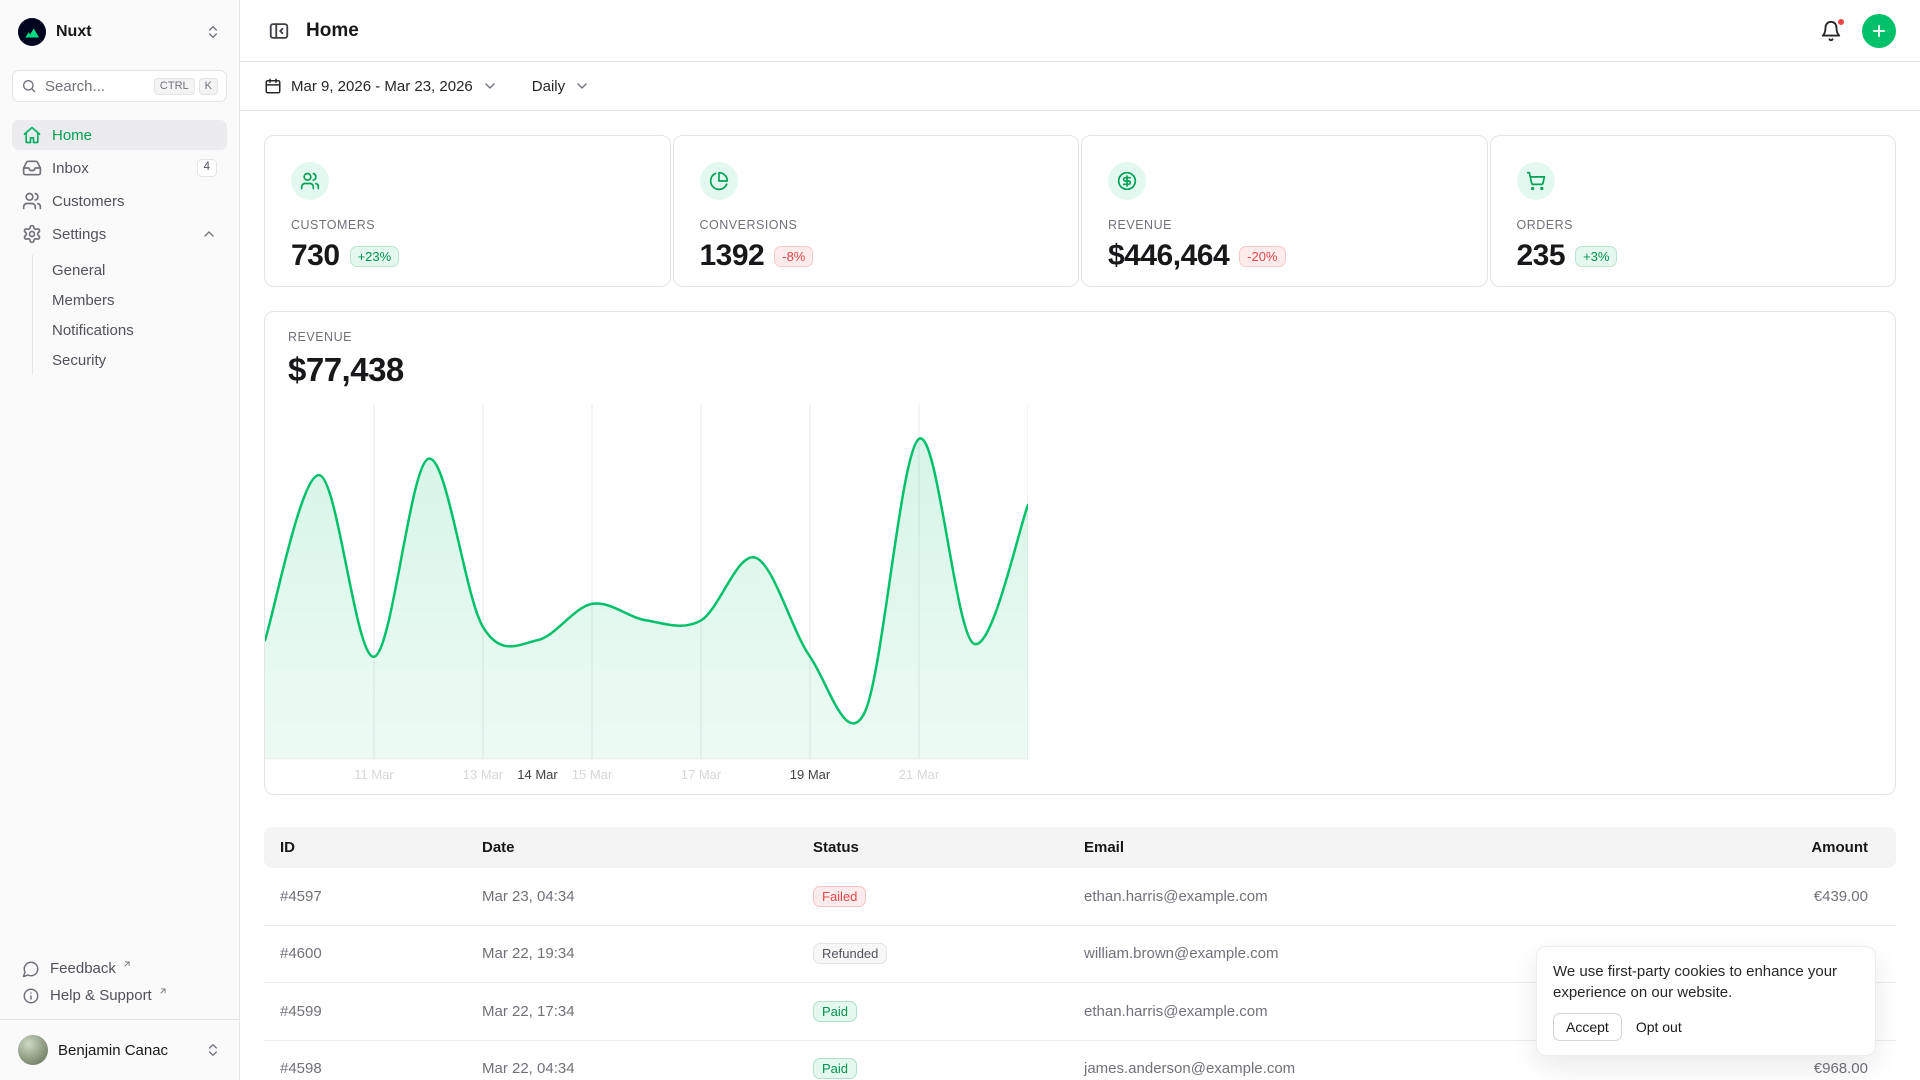  Describe the element at coordinates (119, 168) in the screenshot. I see `sidebar-item-inbox: Inbox 4` at that location.